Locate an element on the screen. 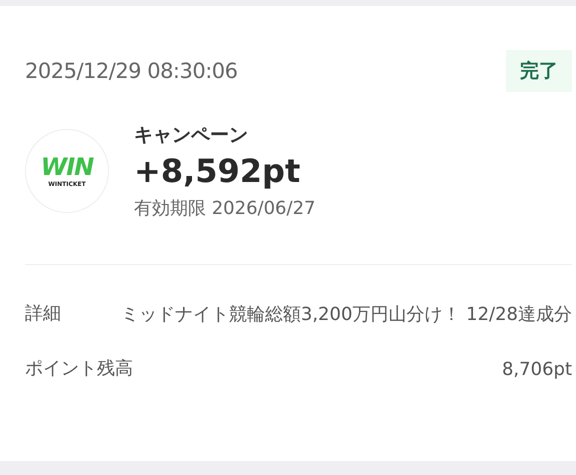 This screenshot has width=576, height=475. detail-value: ミッドナイト競輪総額3,200万円山分け！ 12/28達成分 is located at coordinates (346, 315).